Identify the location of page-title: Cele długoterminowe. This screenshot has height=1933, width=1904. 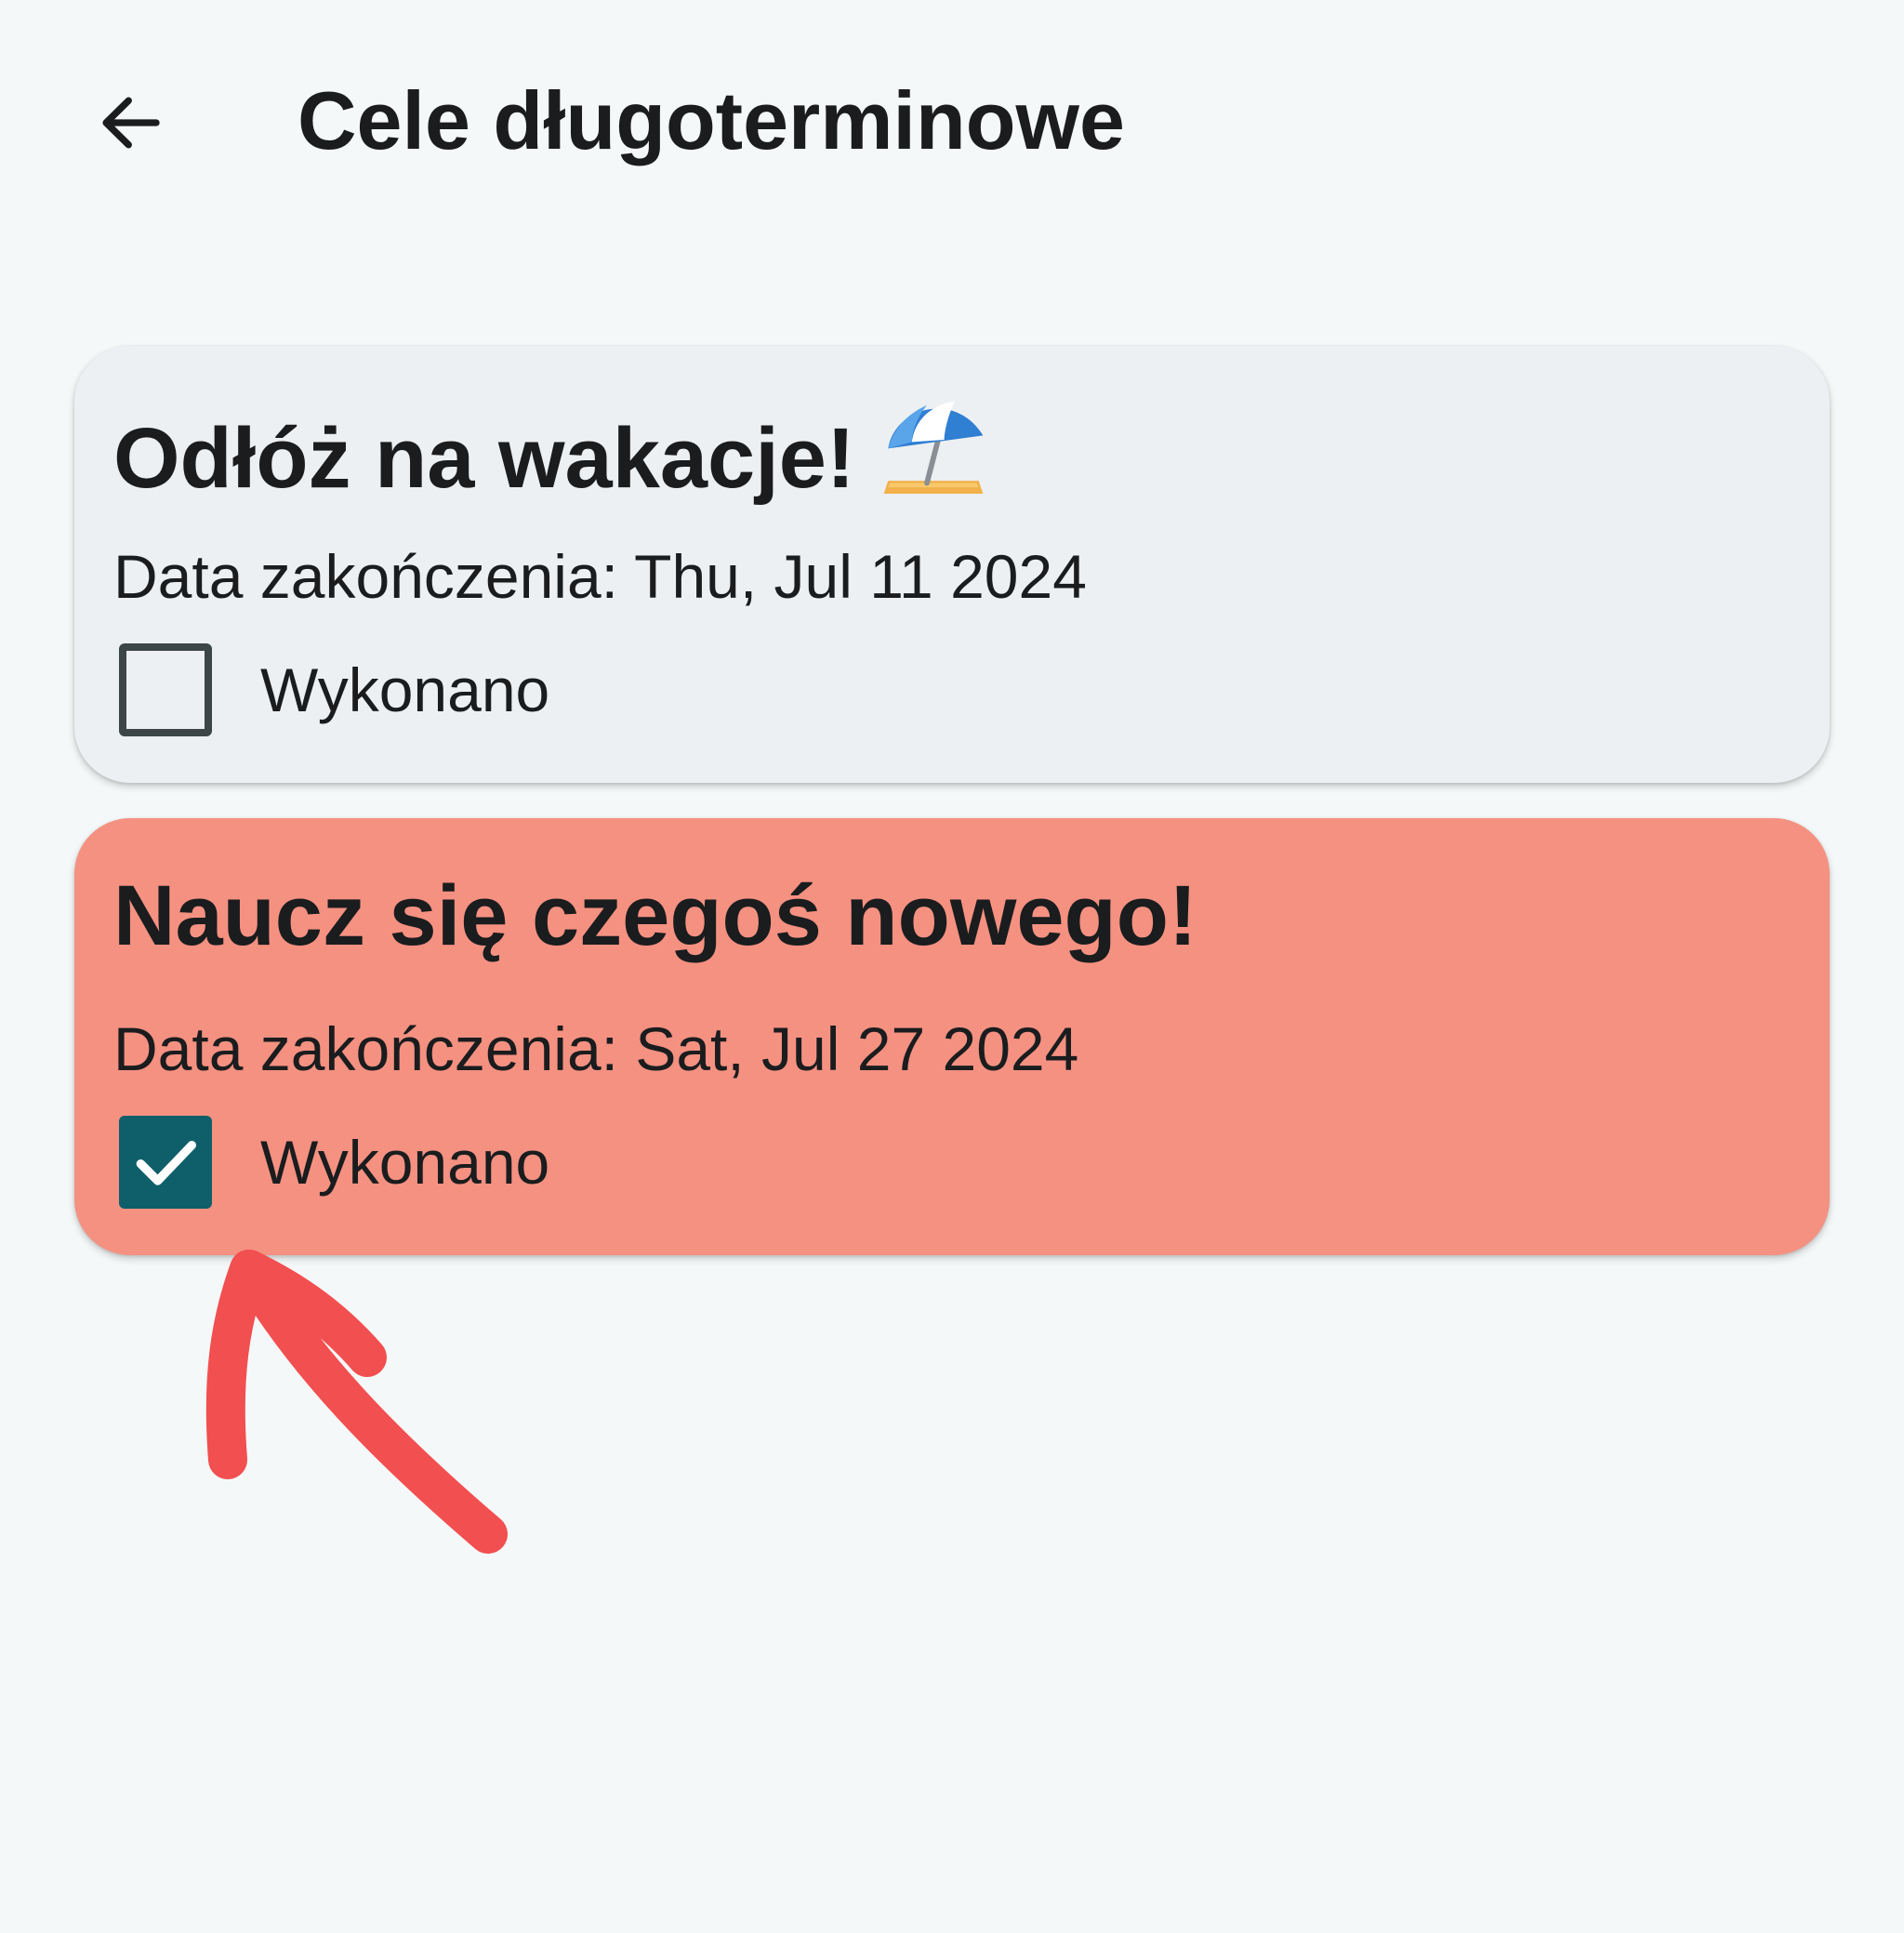
(711, 120).